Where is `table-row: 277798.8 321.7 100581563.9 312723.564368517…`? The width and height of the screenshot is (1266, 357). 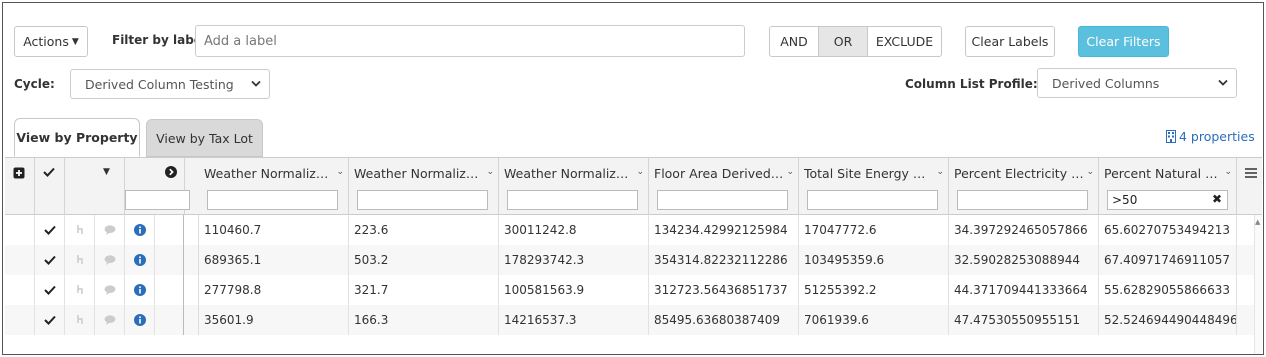
table-row: 277798.8 321.7 100581563.9 312723.564368517… is located at coordinates (629, 290).